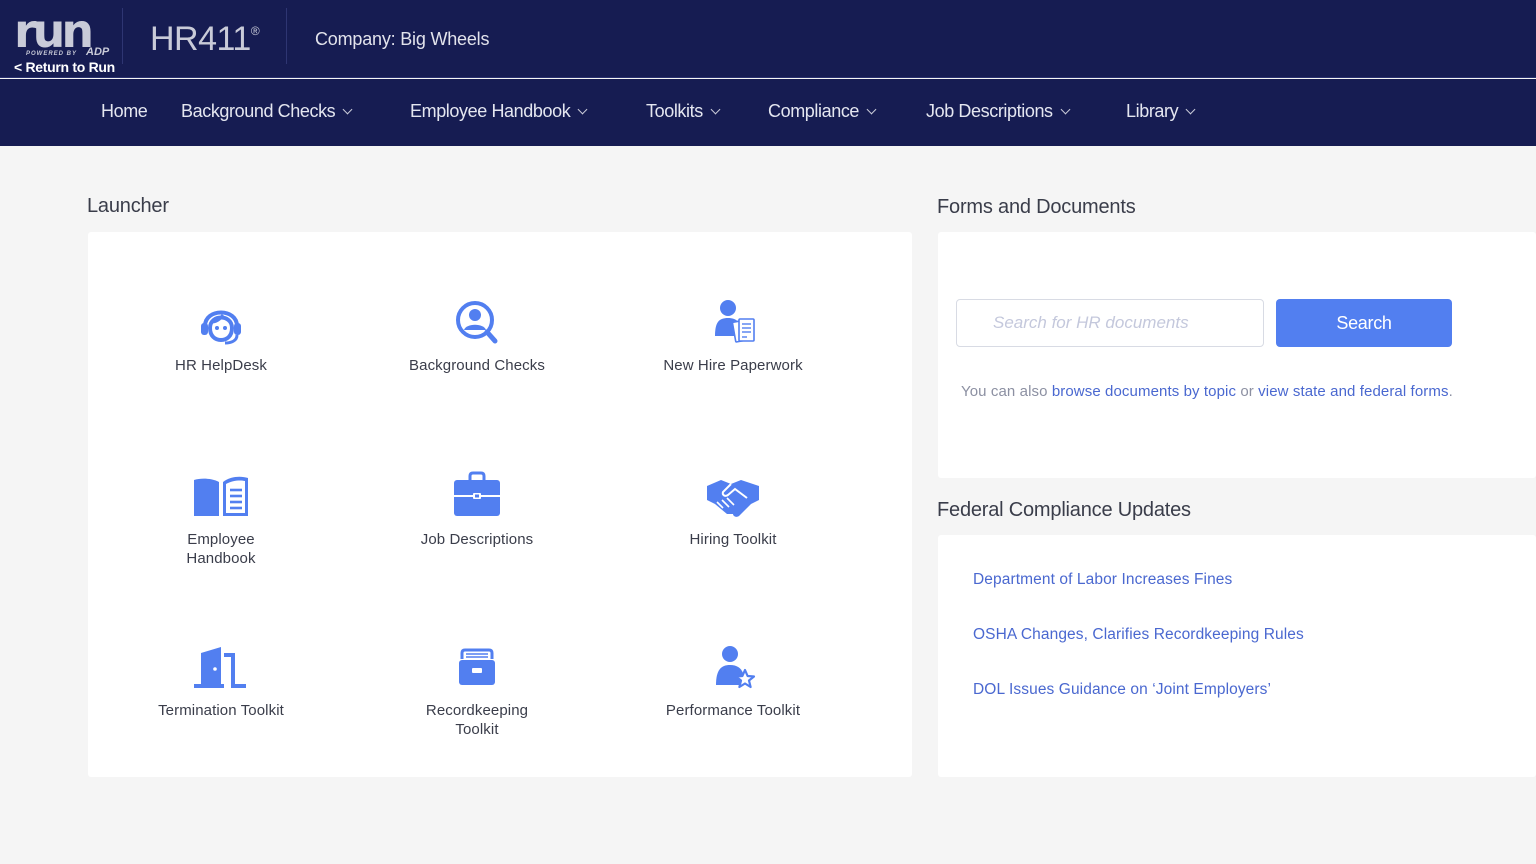 The image size is (1536, 864). I want to click on search-button: Search, so click(1364, 323).